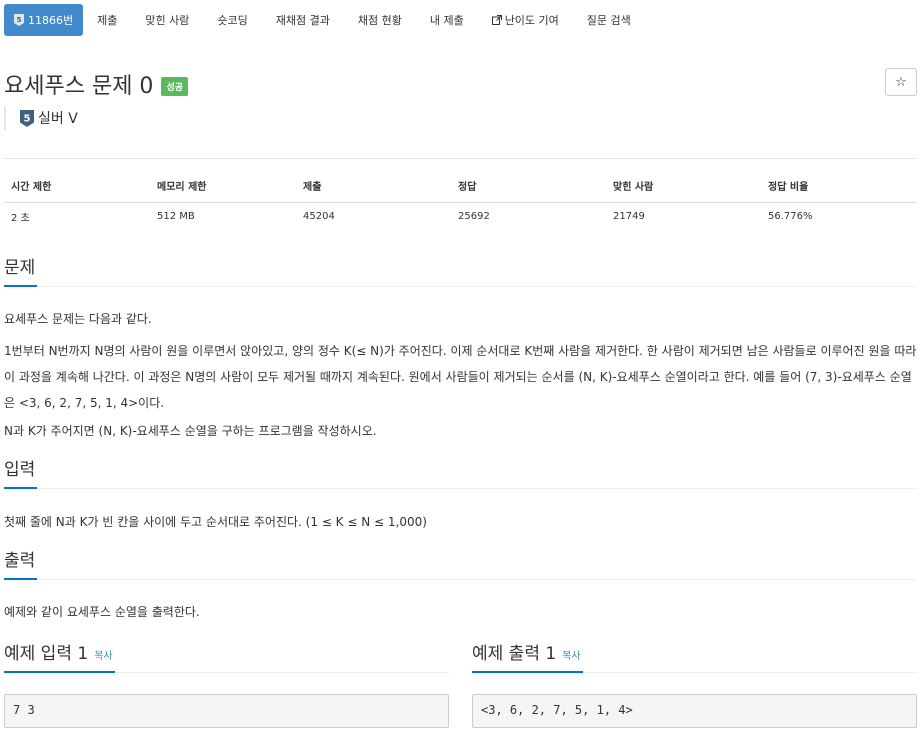 This screenshot has height=736, width=923. I want to click on silver-tier-badge-icon: 5, so click(27, 118).